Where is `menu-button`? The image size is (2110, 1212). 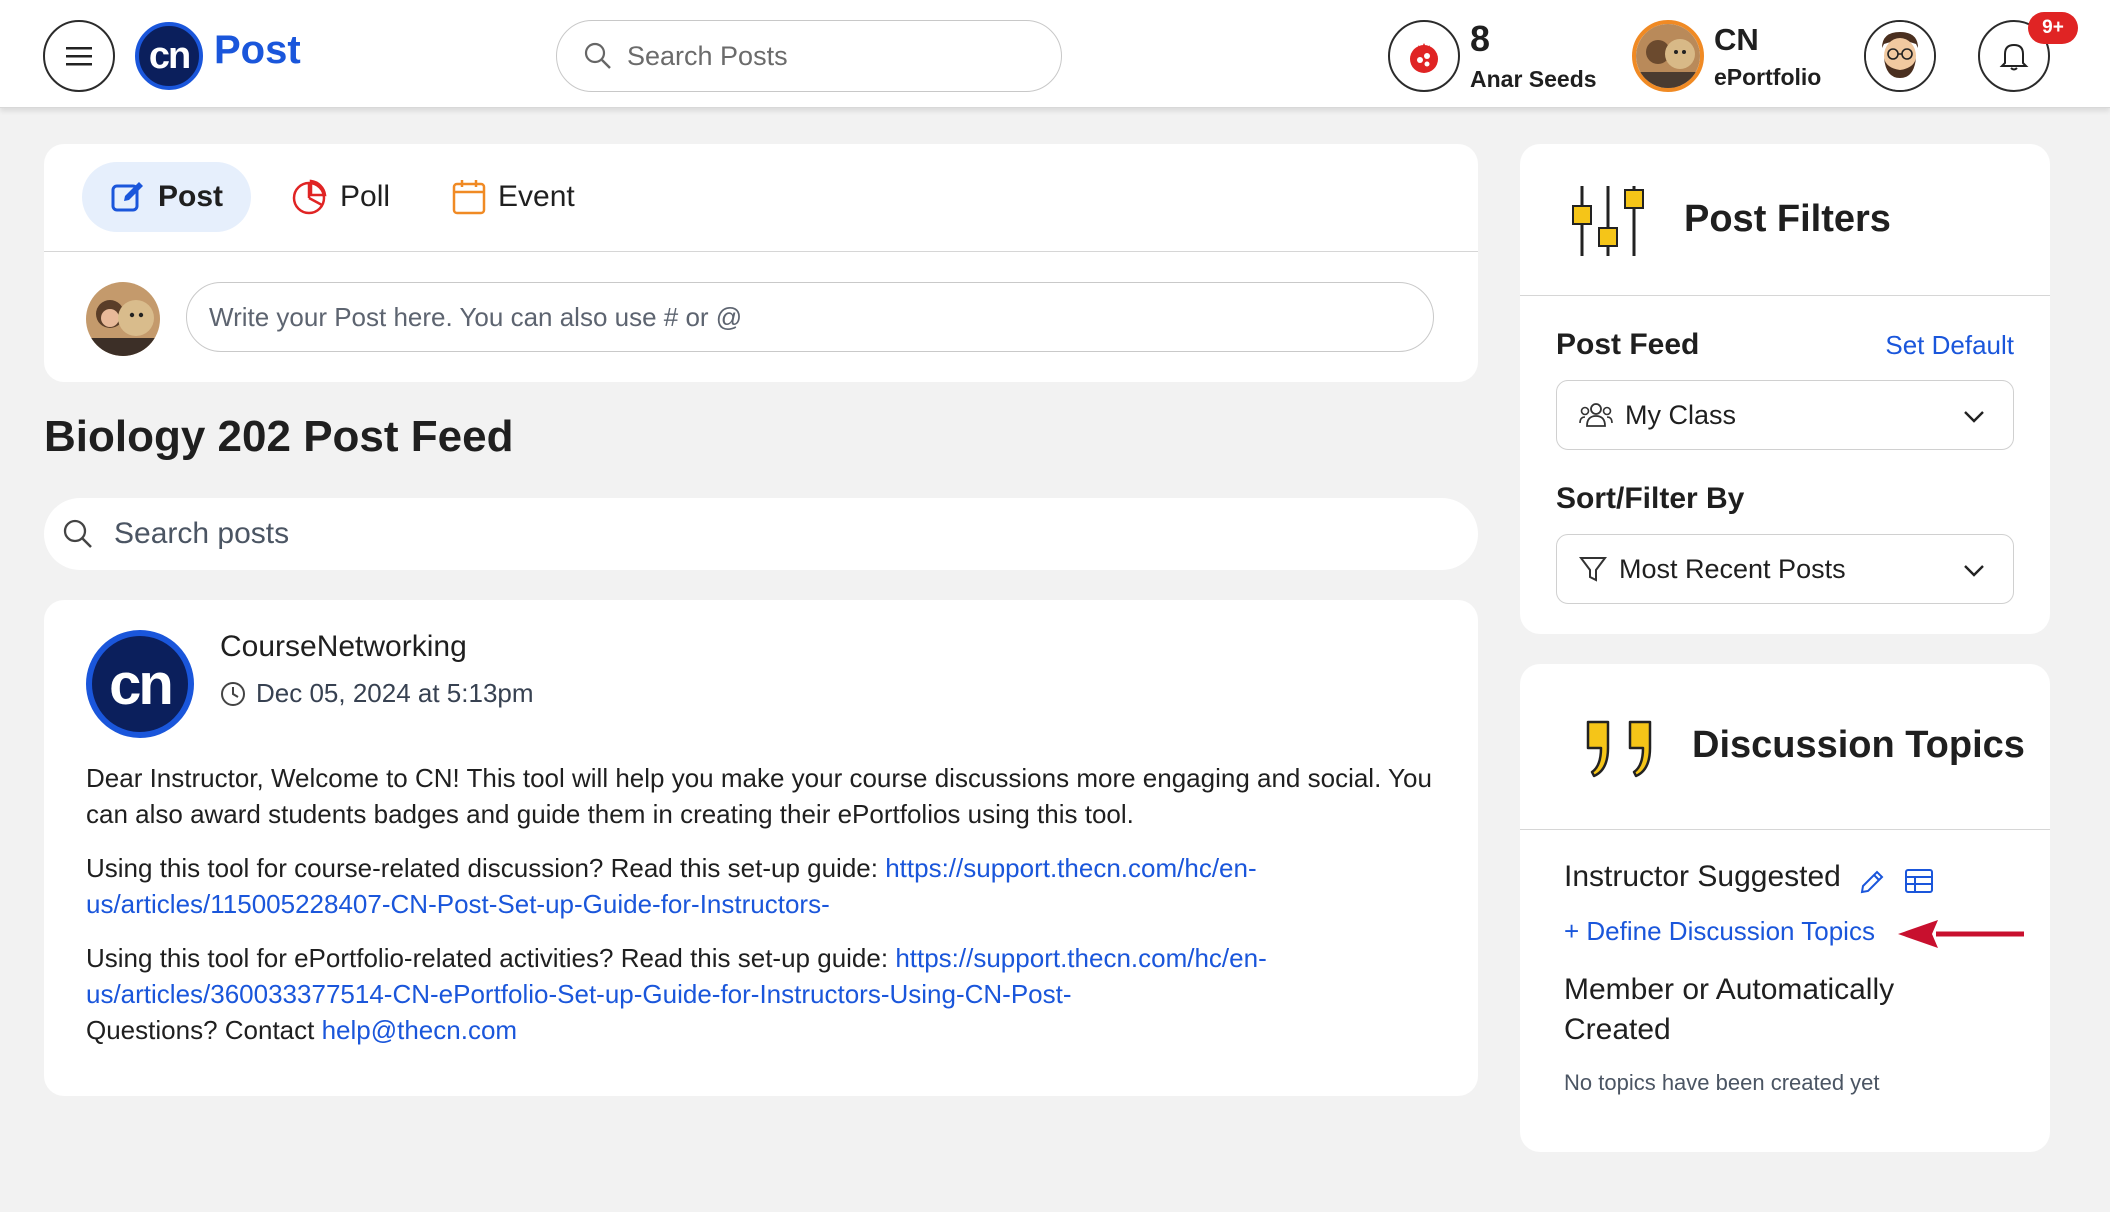 menu-button is located at coordinates (79, 56).